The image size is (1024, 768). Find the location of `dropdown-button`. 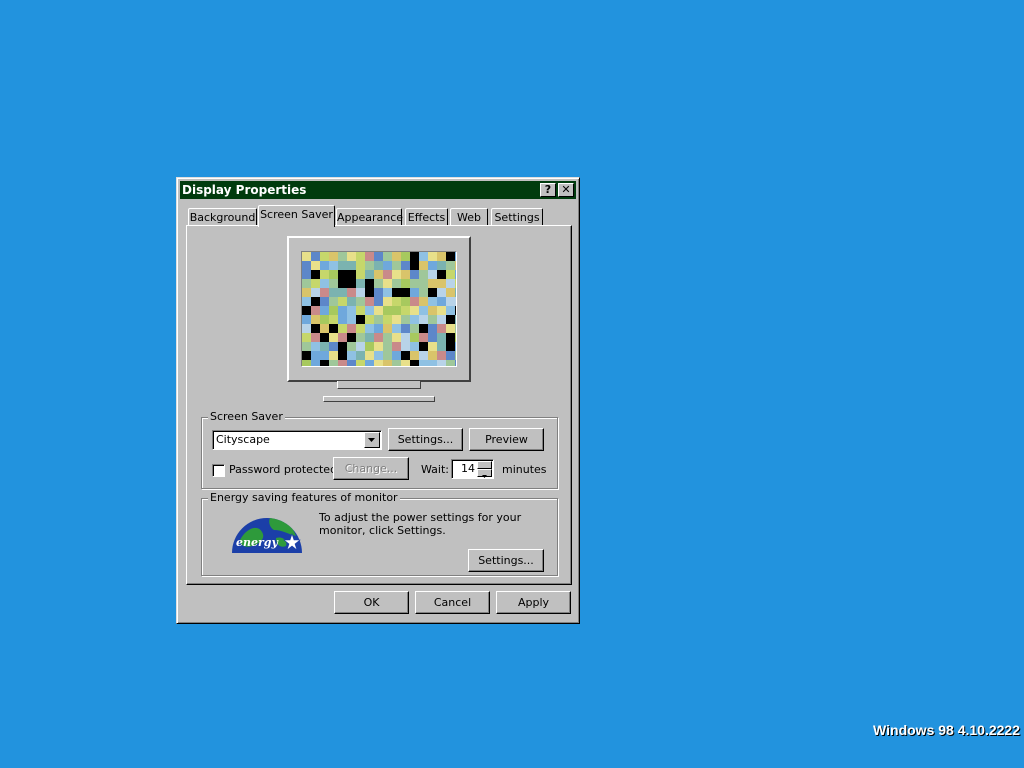

dropdown-button is located at coordinates (372, 440).